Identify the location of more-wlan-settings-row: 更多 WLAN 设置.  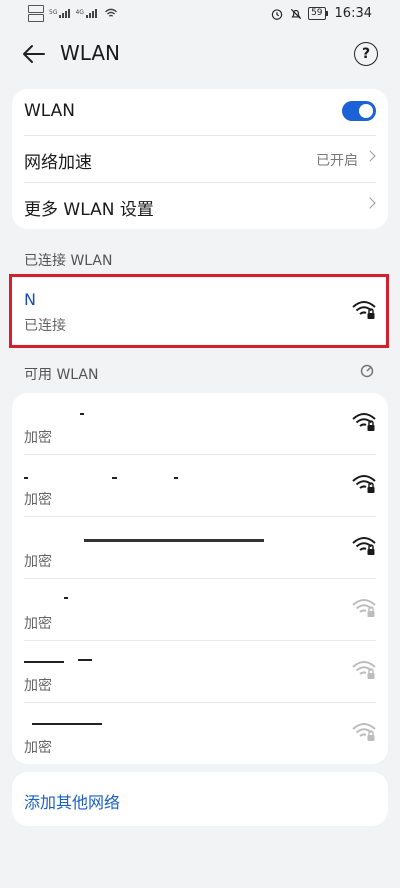
(200, 206).